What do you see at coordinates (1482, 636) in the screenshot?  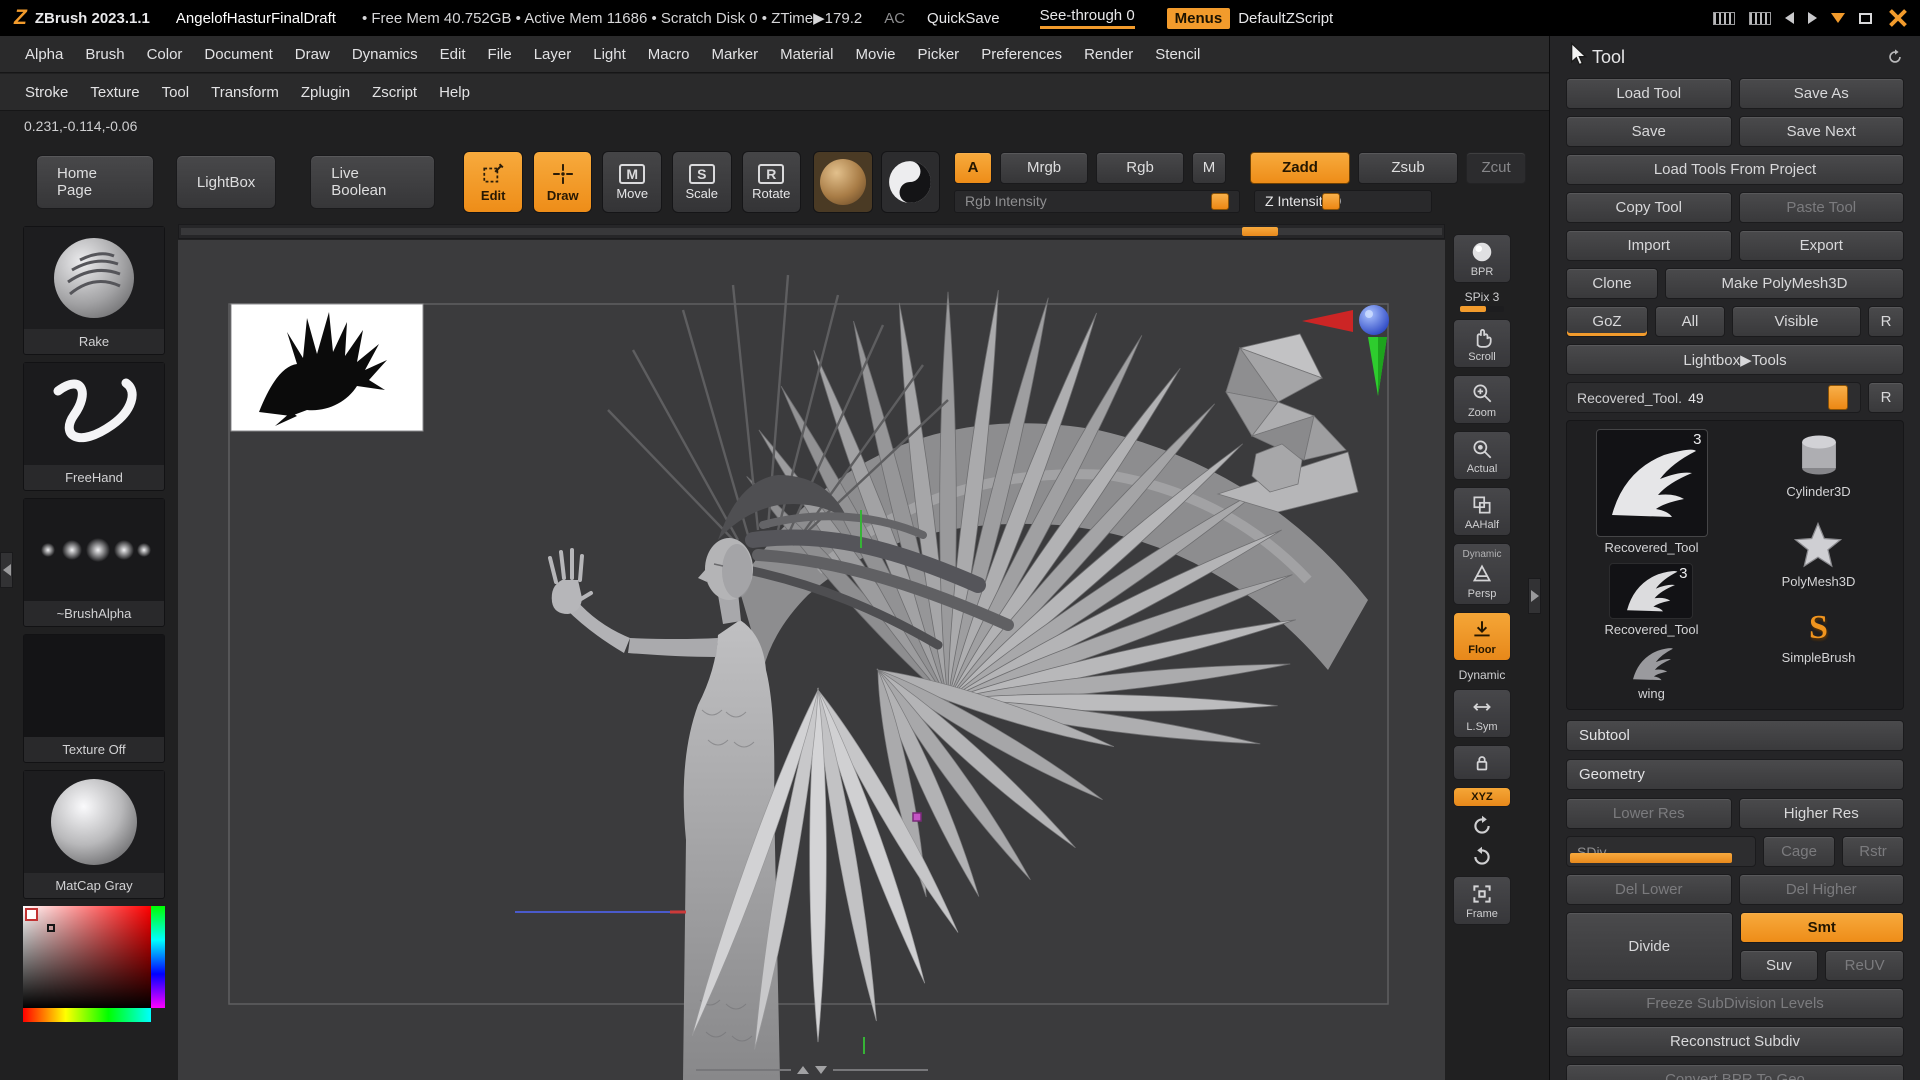 I see `floor-button: Floor` at bounding box center [1482, 636].